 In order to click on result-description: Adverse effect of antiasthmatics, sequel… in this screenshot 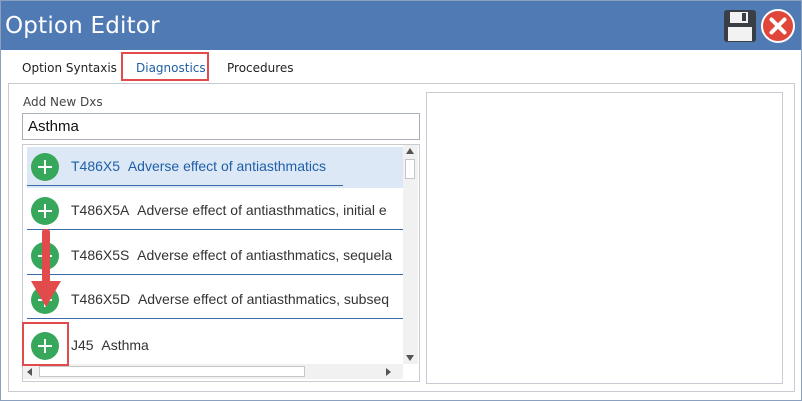, I will do `click(265, 255)`.